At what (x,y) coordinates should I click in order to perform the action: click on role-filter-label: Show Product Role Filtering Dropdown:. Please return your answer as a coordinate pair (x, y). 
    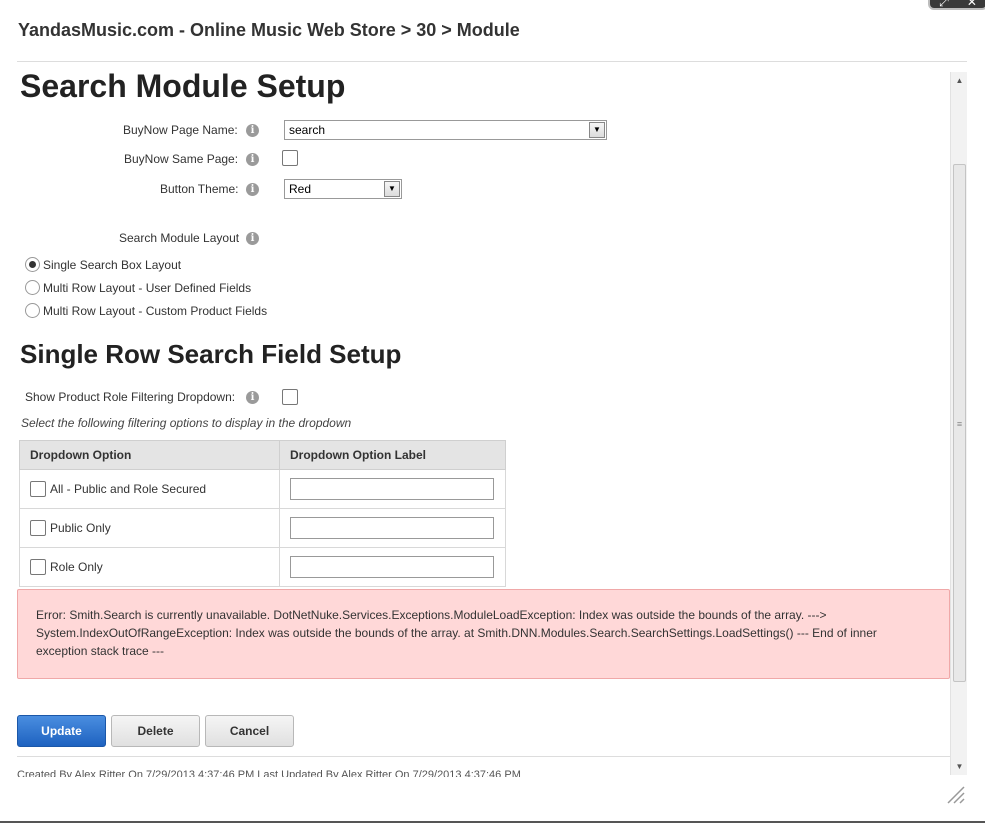
    Looking at the image, I should click on (130, 397).